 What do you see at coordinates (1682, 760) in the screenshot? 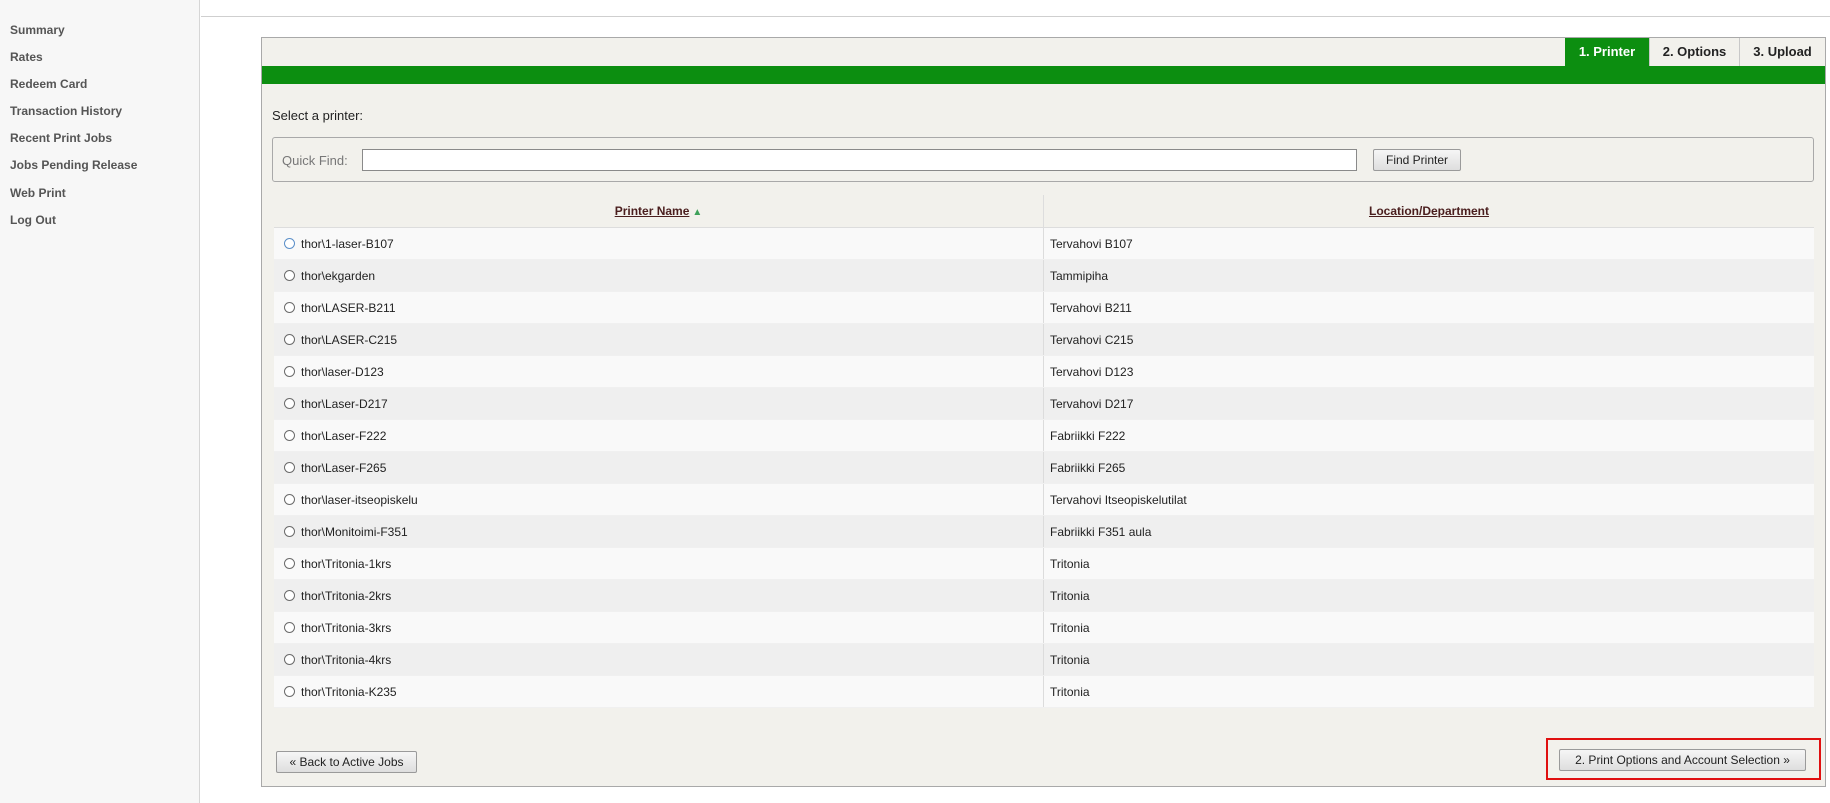
I see `print-options-next-button: 2. Print Options and Account Selection »` at bounding box center [1682, 760].